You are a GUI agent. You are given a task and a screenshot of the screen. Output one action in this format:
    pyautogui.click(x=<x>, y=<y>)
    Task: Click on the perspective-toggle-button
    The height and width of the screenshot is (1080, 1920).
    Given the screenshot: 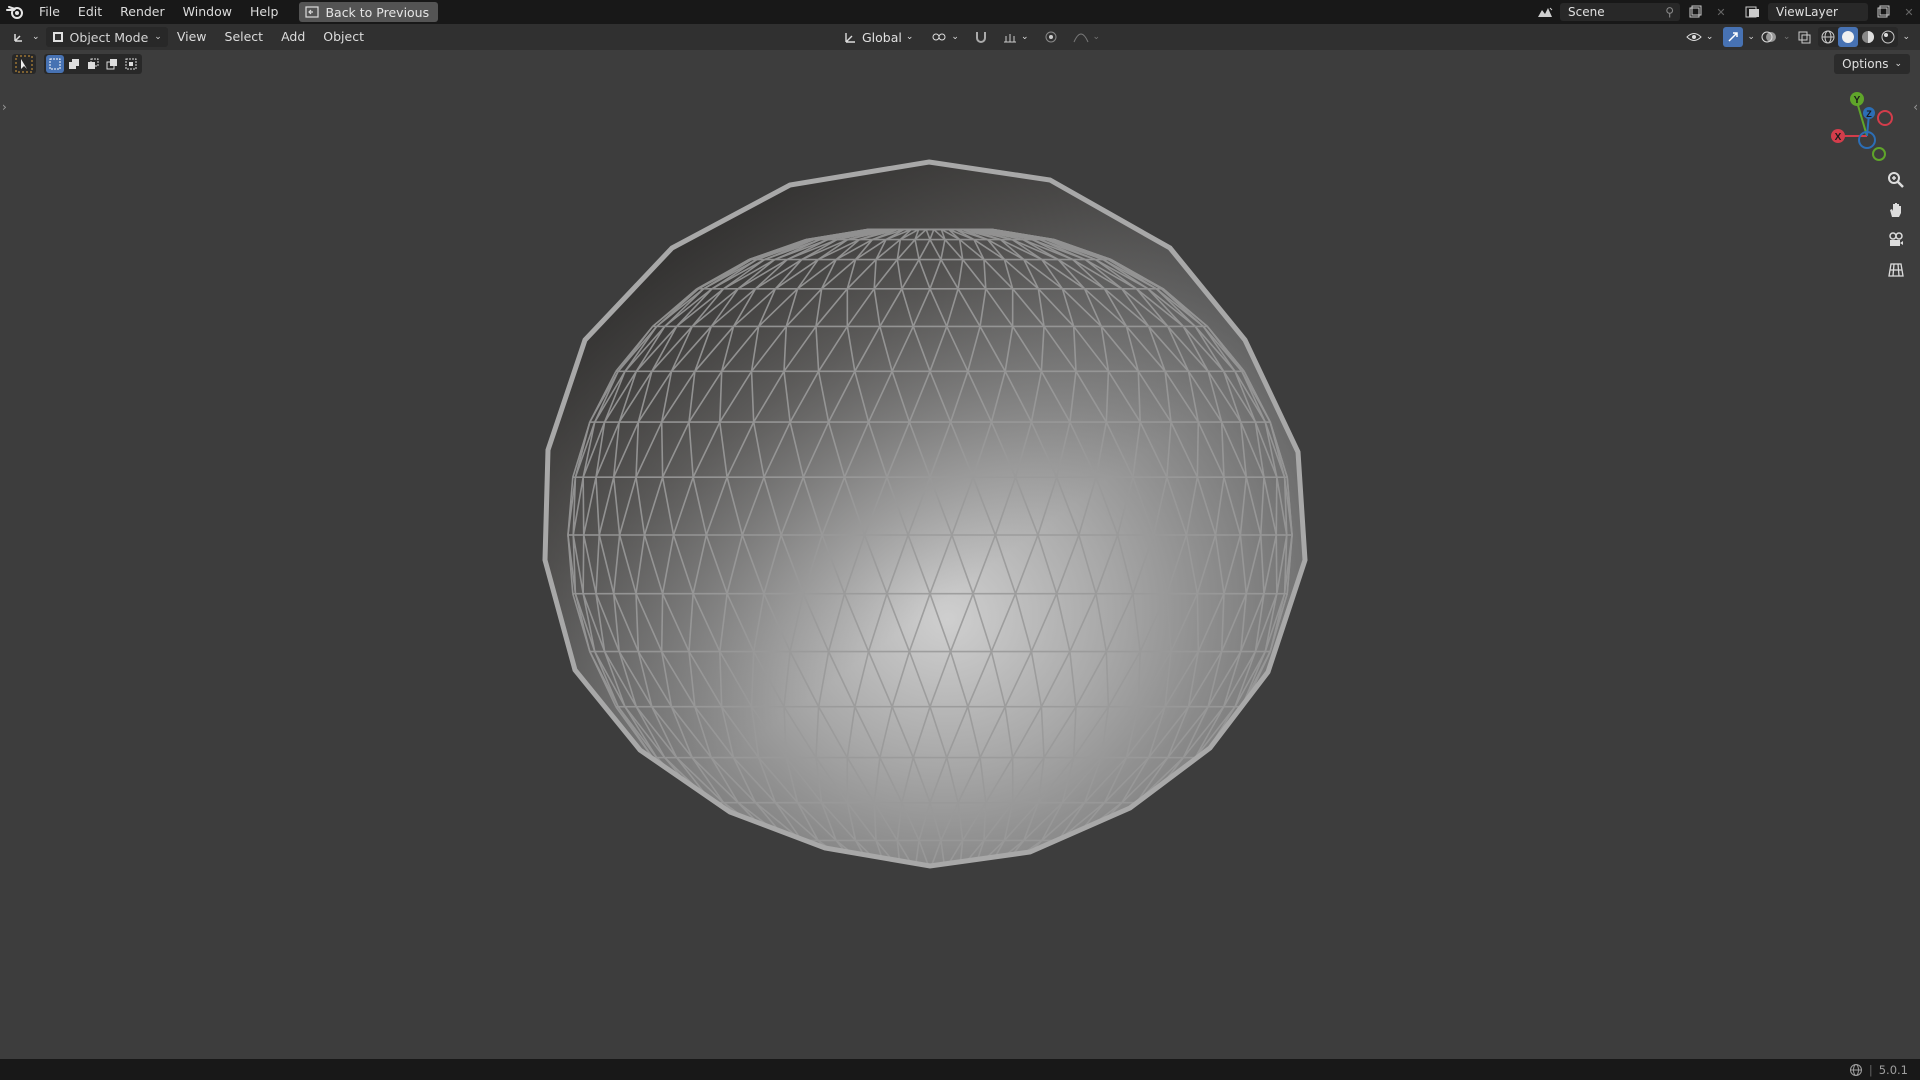 What is the action you would take?
    pyautogui.click(x=1896, y=270)
    